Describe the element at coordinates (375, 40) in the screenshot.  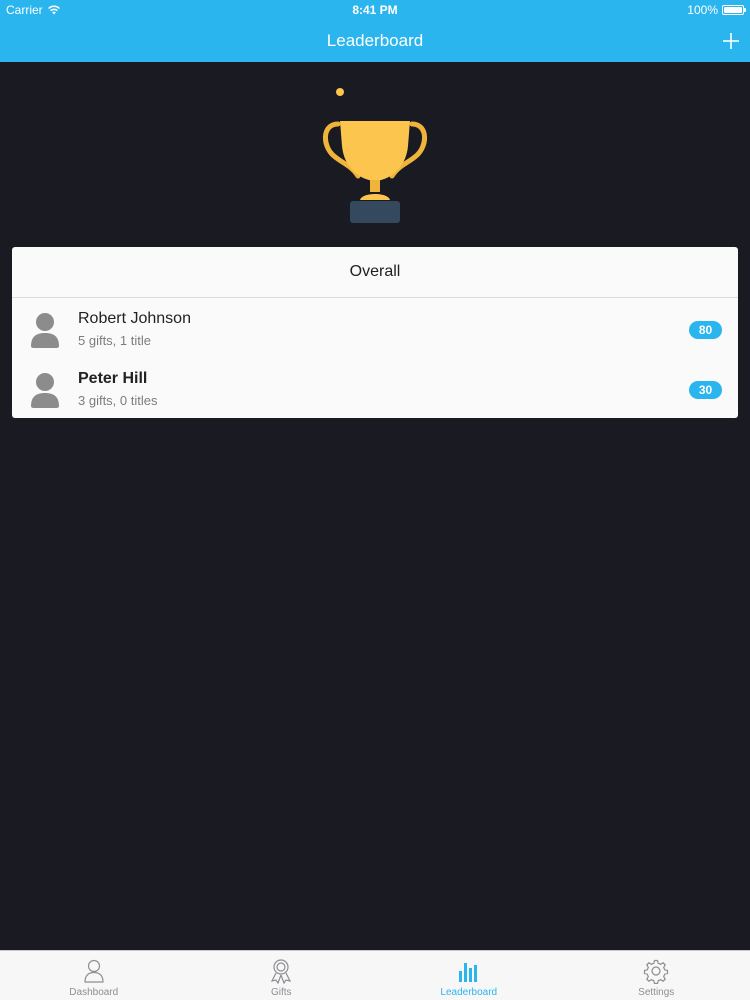
I see `page-title: Leaderboard` at that location.